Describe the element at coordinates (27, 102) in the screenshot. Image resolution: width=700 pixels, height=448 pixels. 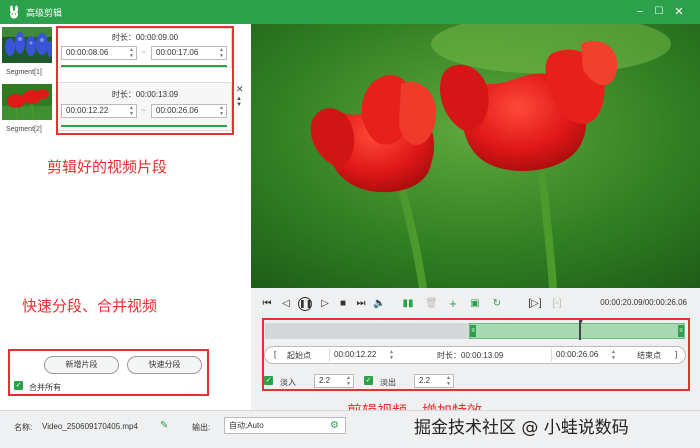
I see `segment-2-thumbnail` at that location.